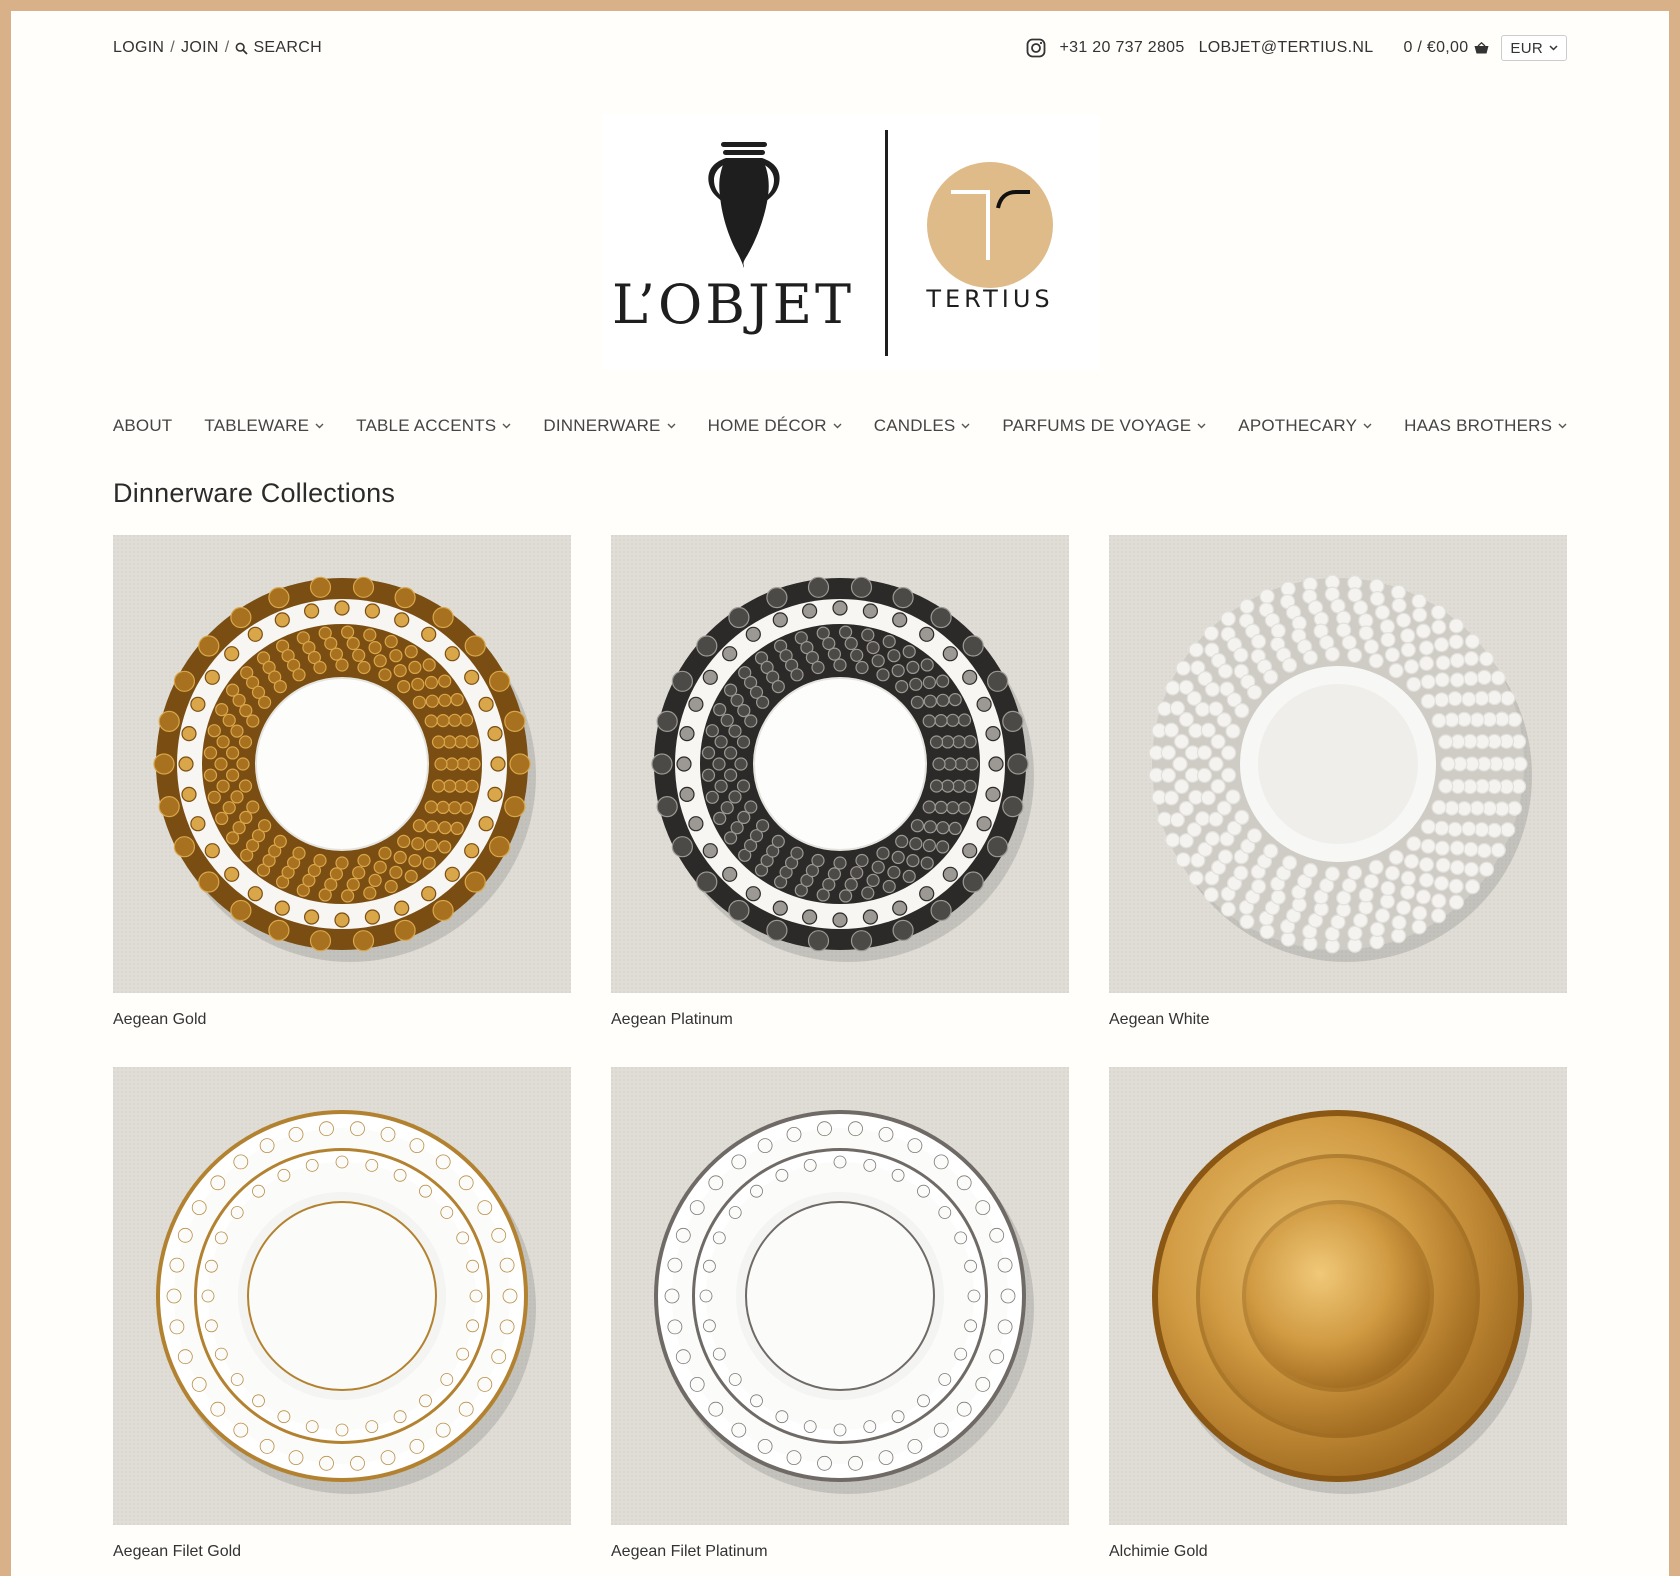  Describe the element at coordinates (1436, 47) in the screenshot. I see `cart-total: 0 / €0,00` at that location.